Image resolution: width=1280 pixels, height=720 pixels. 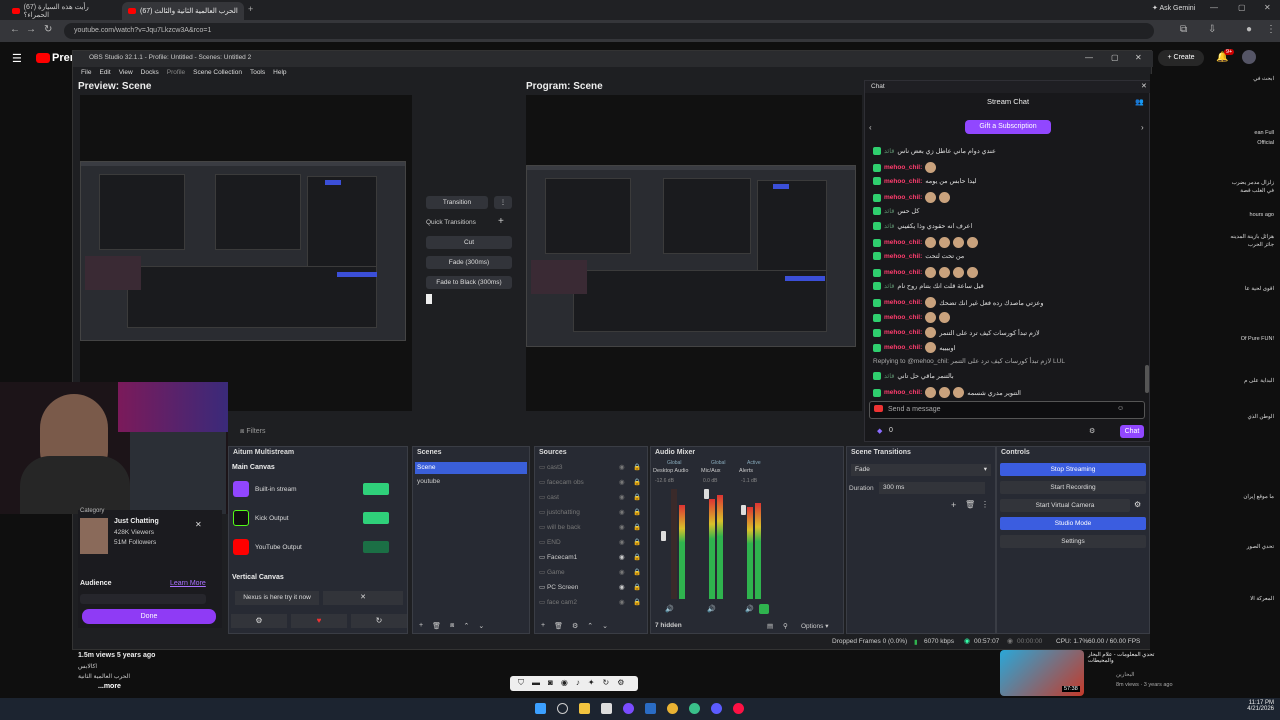 What do you see at coordinates (743, 510) in the screenshot?
I see `volume-slider-alerts` at bounding box center [743, 510].